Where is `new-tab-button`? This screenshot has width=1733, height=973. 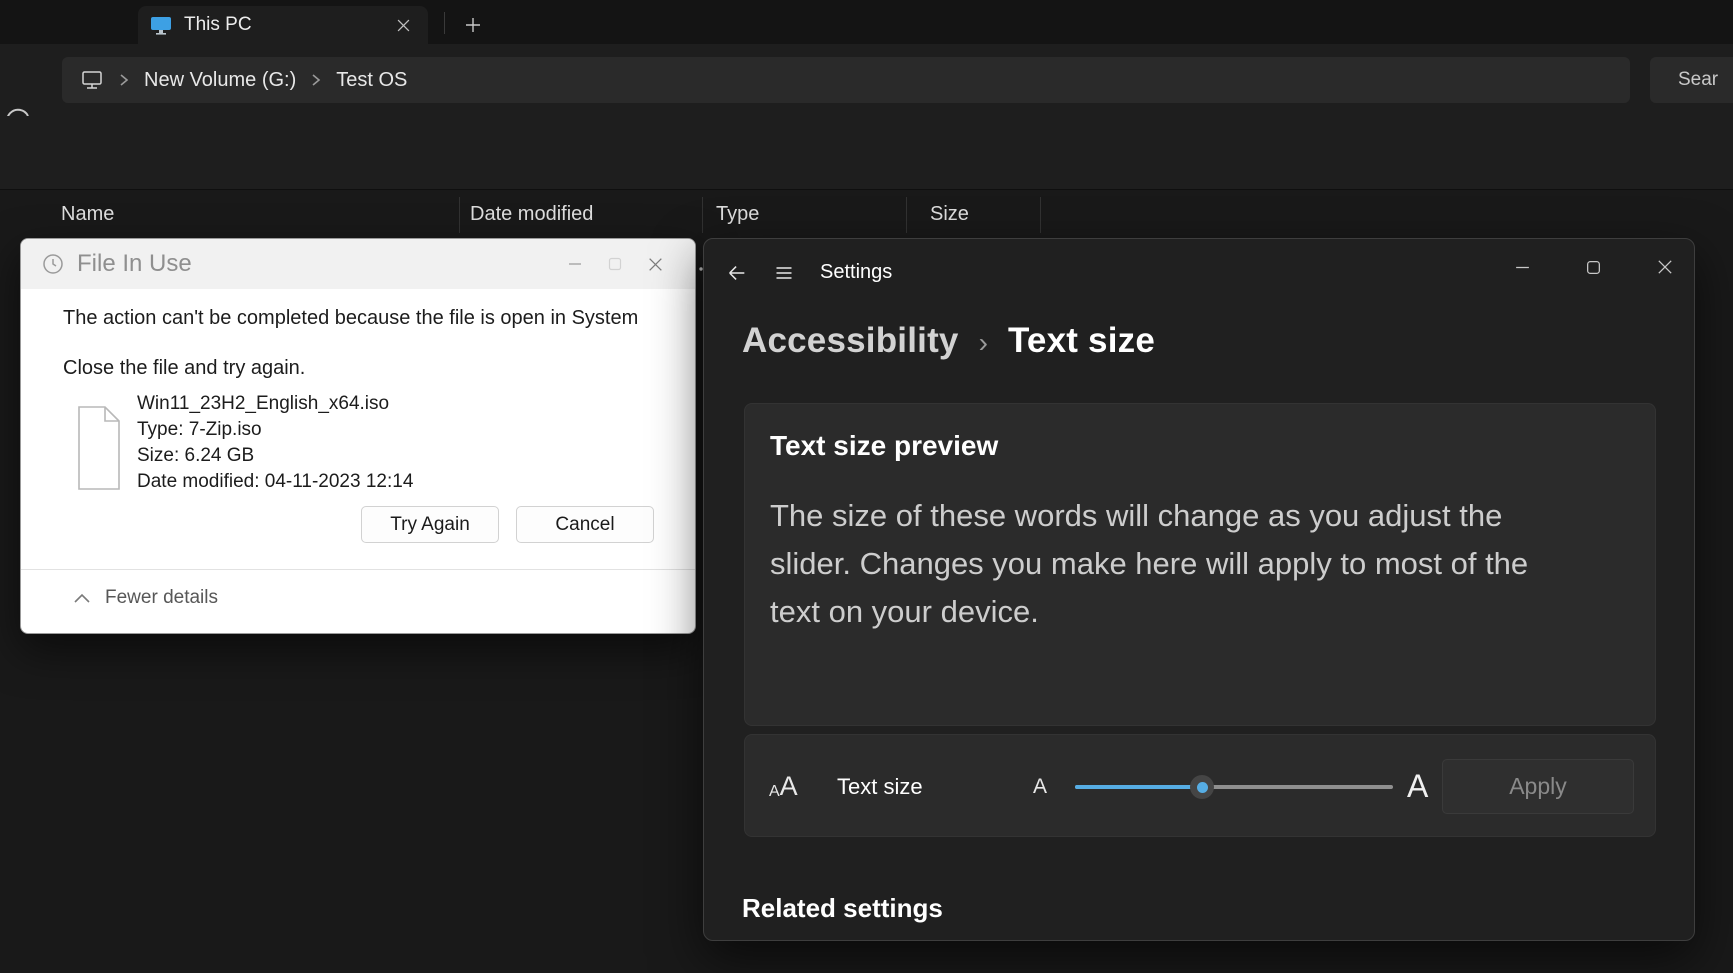
new-tab-button is located at coordinates (473, 25).